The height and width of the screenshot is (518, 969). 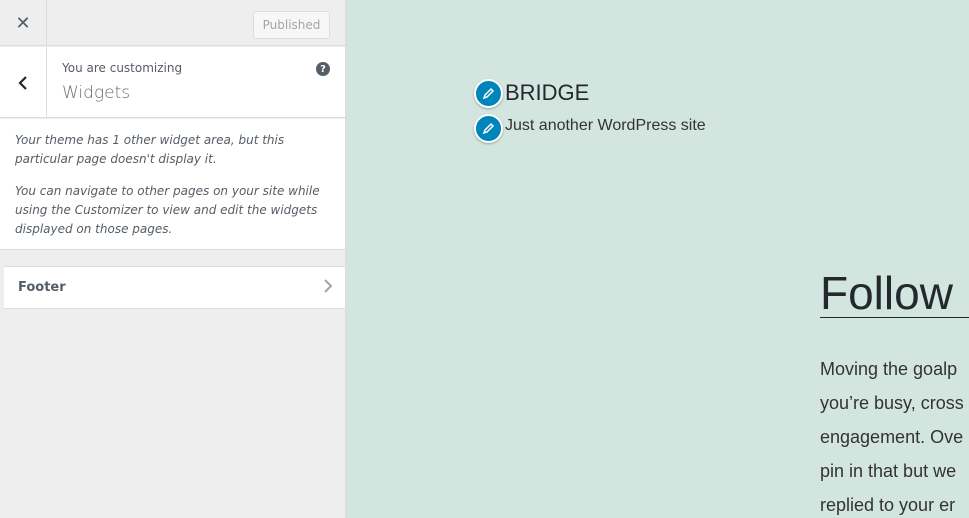 I want to click on back-button, so click(x=23, y=82).